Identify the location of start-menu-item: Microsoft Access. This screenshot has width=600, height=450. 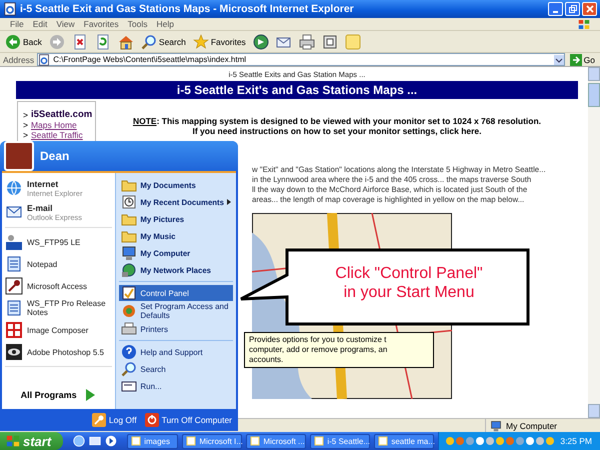
(58, 286).